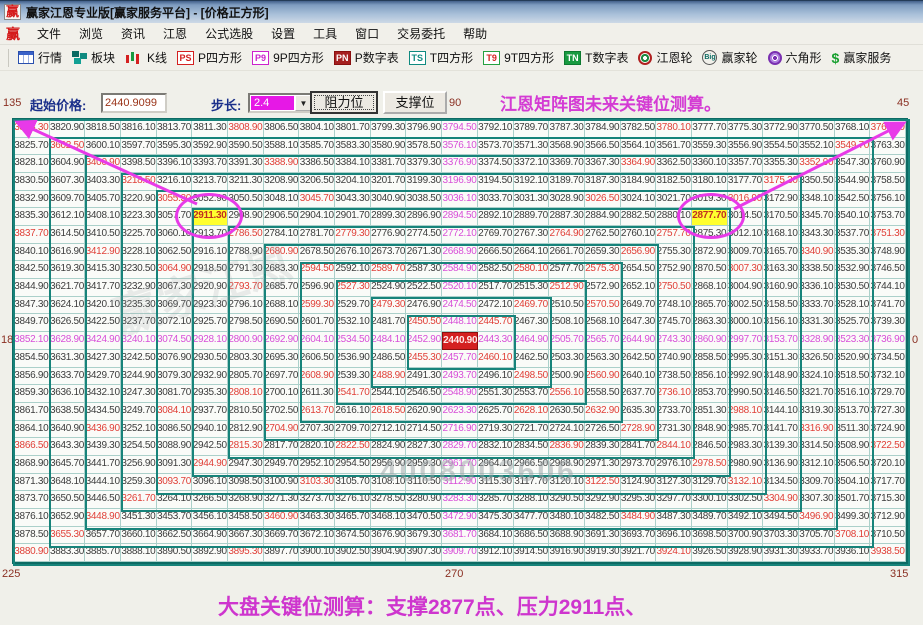 The width and height of the screenshot is (923, 625). I want to click on grid-cell: 3808.90, so click(246, 129).